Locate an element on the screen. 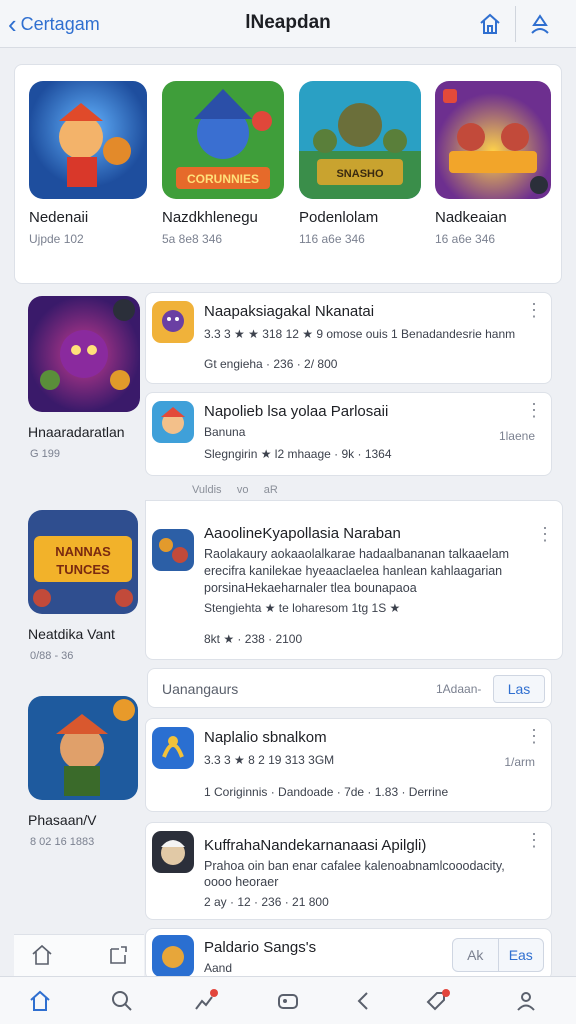 The width and height of the screenshot is (576, 1024). game-thumbnail: NANNAS TUNCES is located at coordinates (83, 562).